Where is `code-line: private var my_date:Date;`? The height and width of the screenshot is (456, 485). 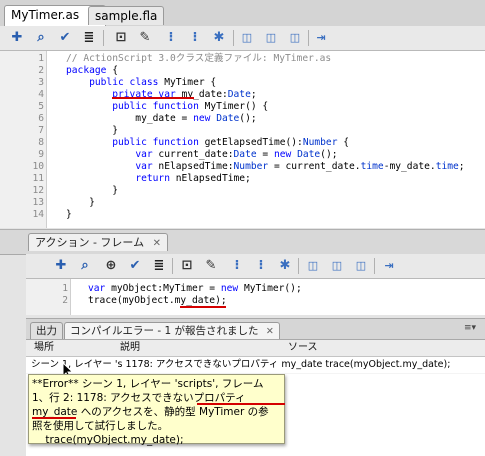 code-line: private var my_date:Date; is located at coordinates (184, 94).